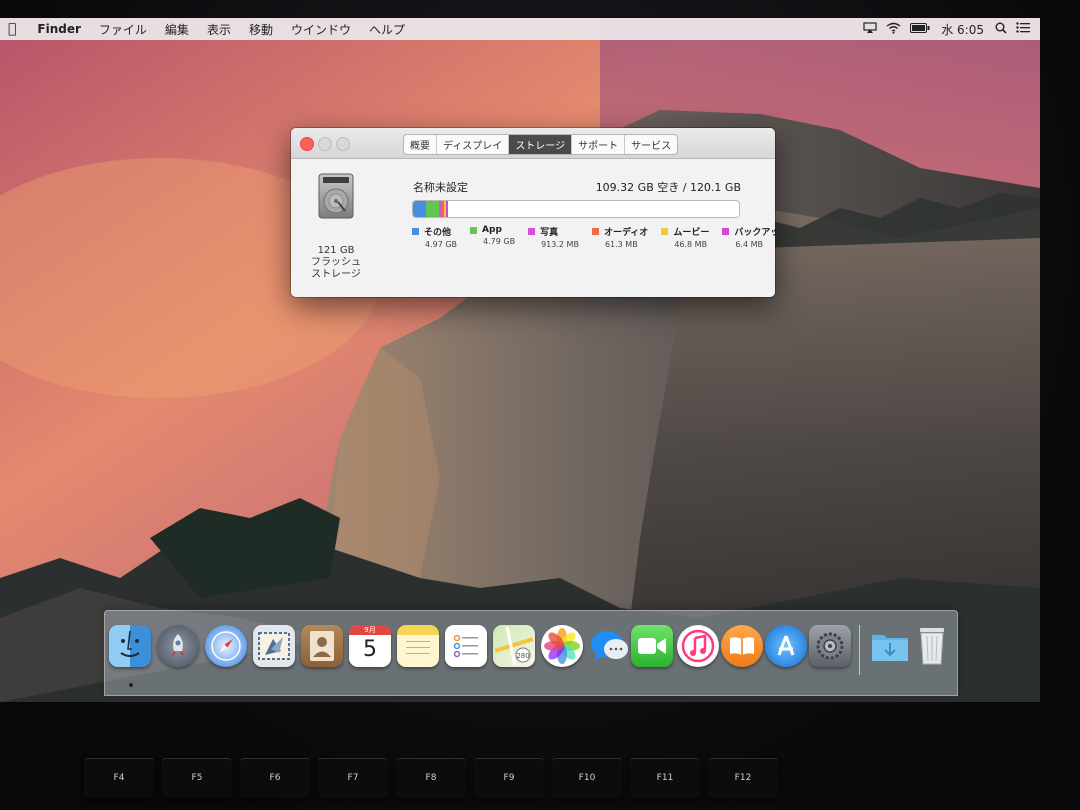 The width and height of the screenshot is (1080, 810). I want to click on notification-center-icon, so click(1023, 29).